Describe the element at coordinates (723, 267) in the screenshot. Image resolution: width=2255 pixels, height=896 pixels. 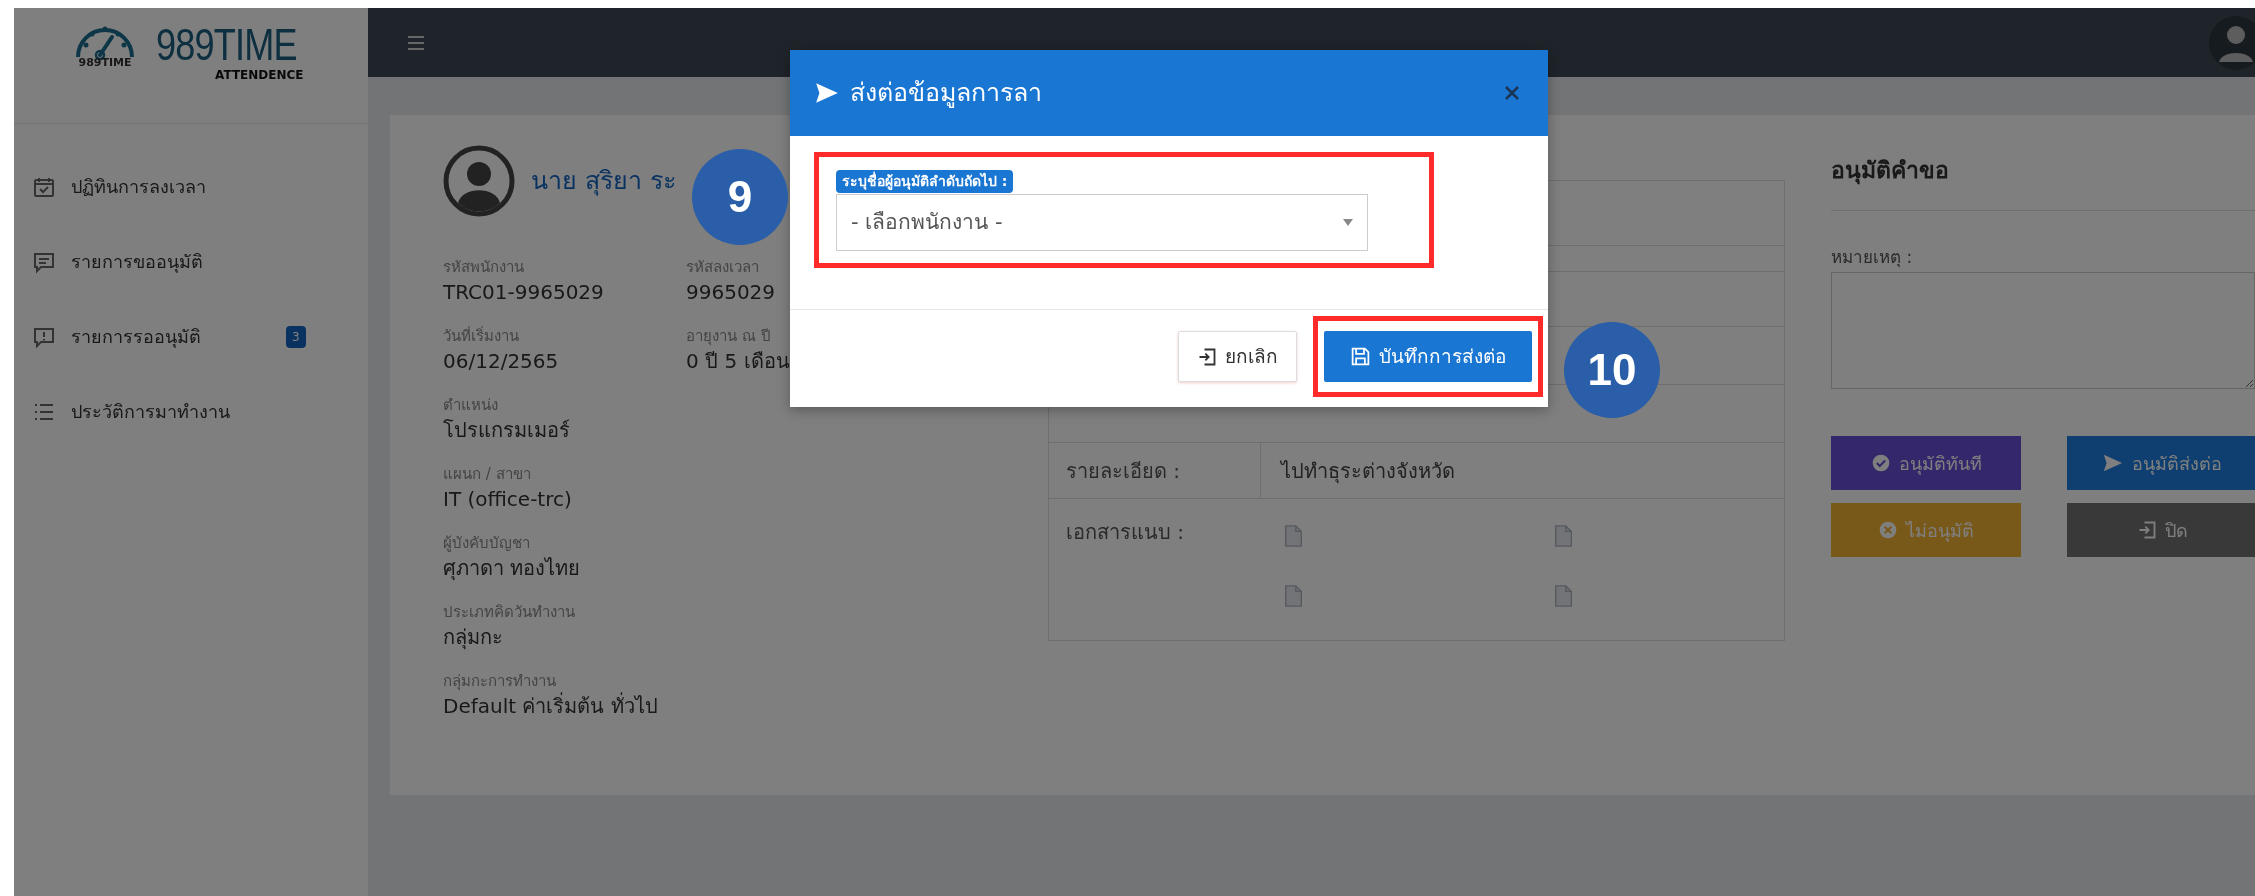
I see `field-label: รหัสลงเวลา` at that location.